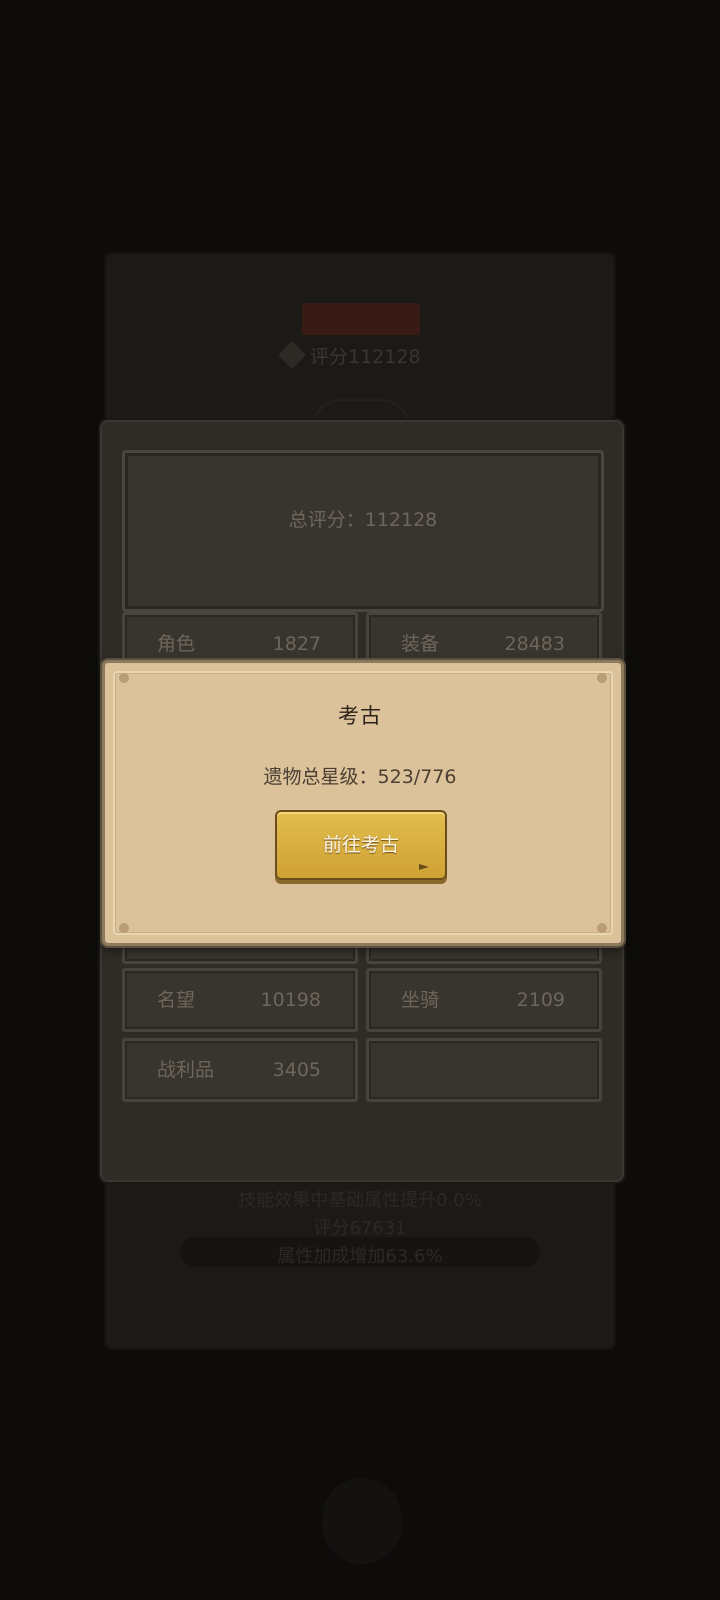  I want to click on background-info-line-3: 评分67631, so click(360, 1228).